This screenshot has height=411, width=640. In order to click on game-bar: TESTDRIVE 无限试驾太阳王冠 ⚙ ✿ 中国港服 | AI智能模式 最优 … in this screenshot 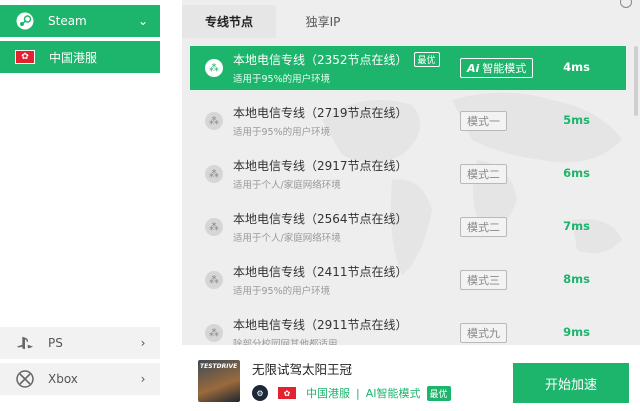, I will do `click(411, 378)`.